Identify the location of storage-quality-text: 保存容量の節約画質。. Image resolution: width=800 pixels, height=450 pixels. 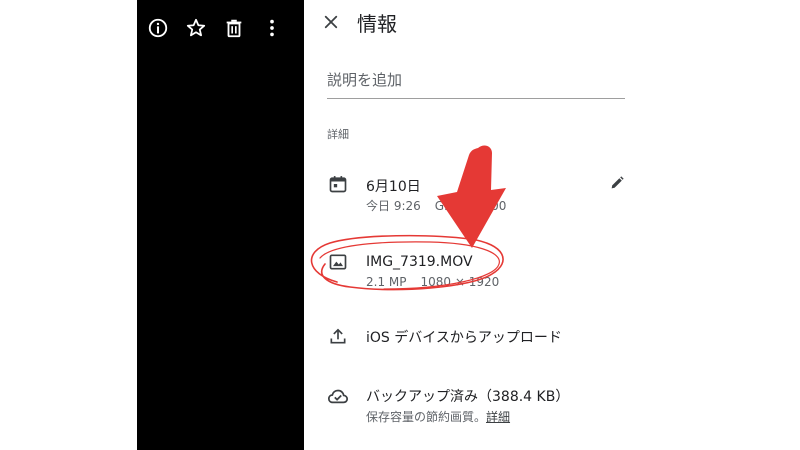
(426, 417).